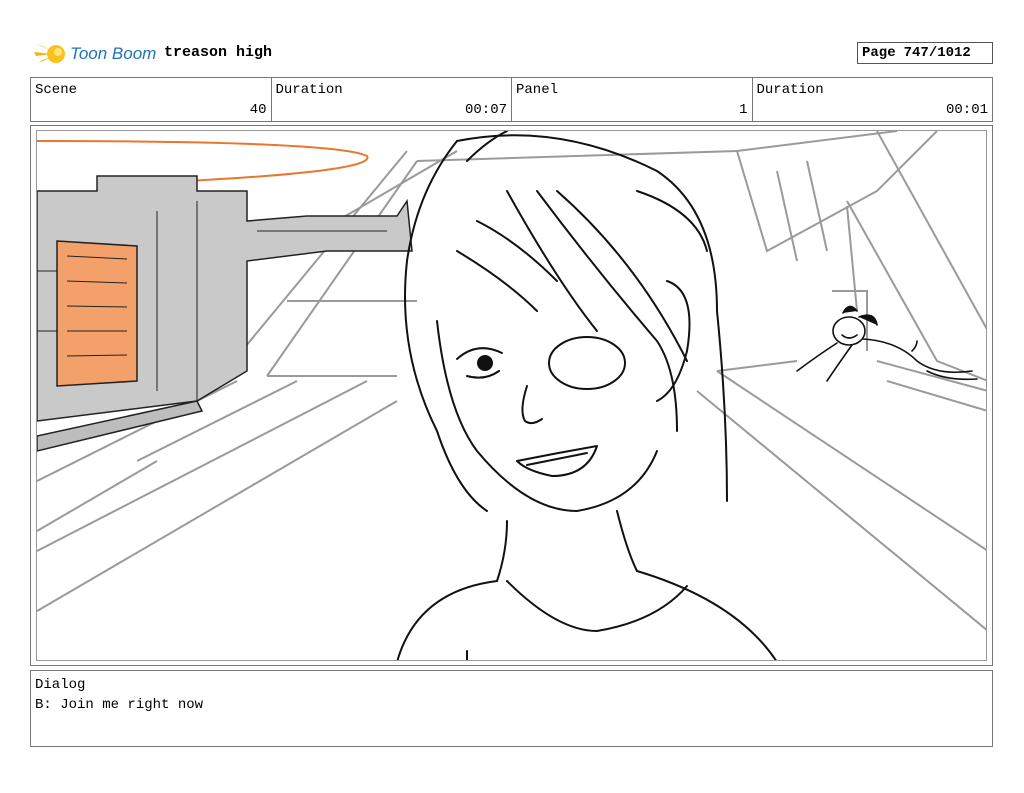 The width and height of the screenshot is (1024, 793). I want to click on project-title: treason high, so click(218, 52).